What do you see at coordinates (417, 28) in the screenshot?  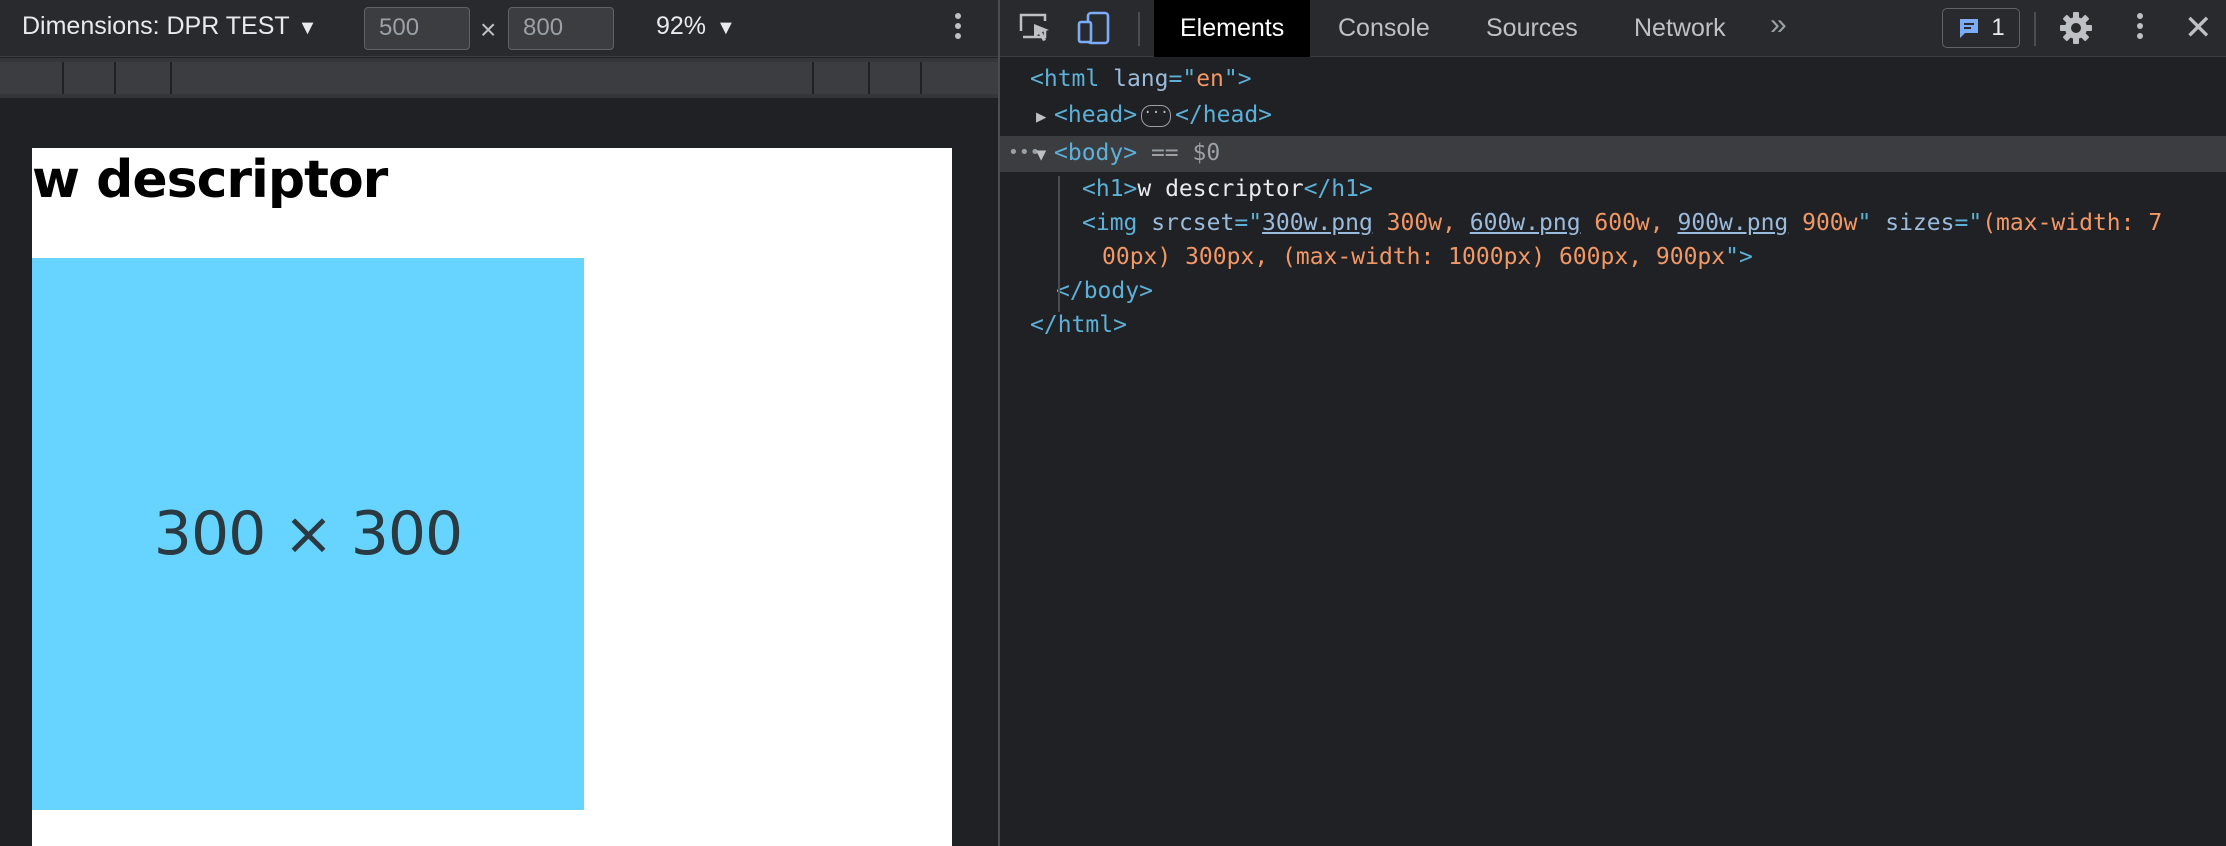 I see `width-input: 500` at bounding box center [417, 28].